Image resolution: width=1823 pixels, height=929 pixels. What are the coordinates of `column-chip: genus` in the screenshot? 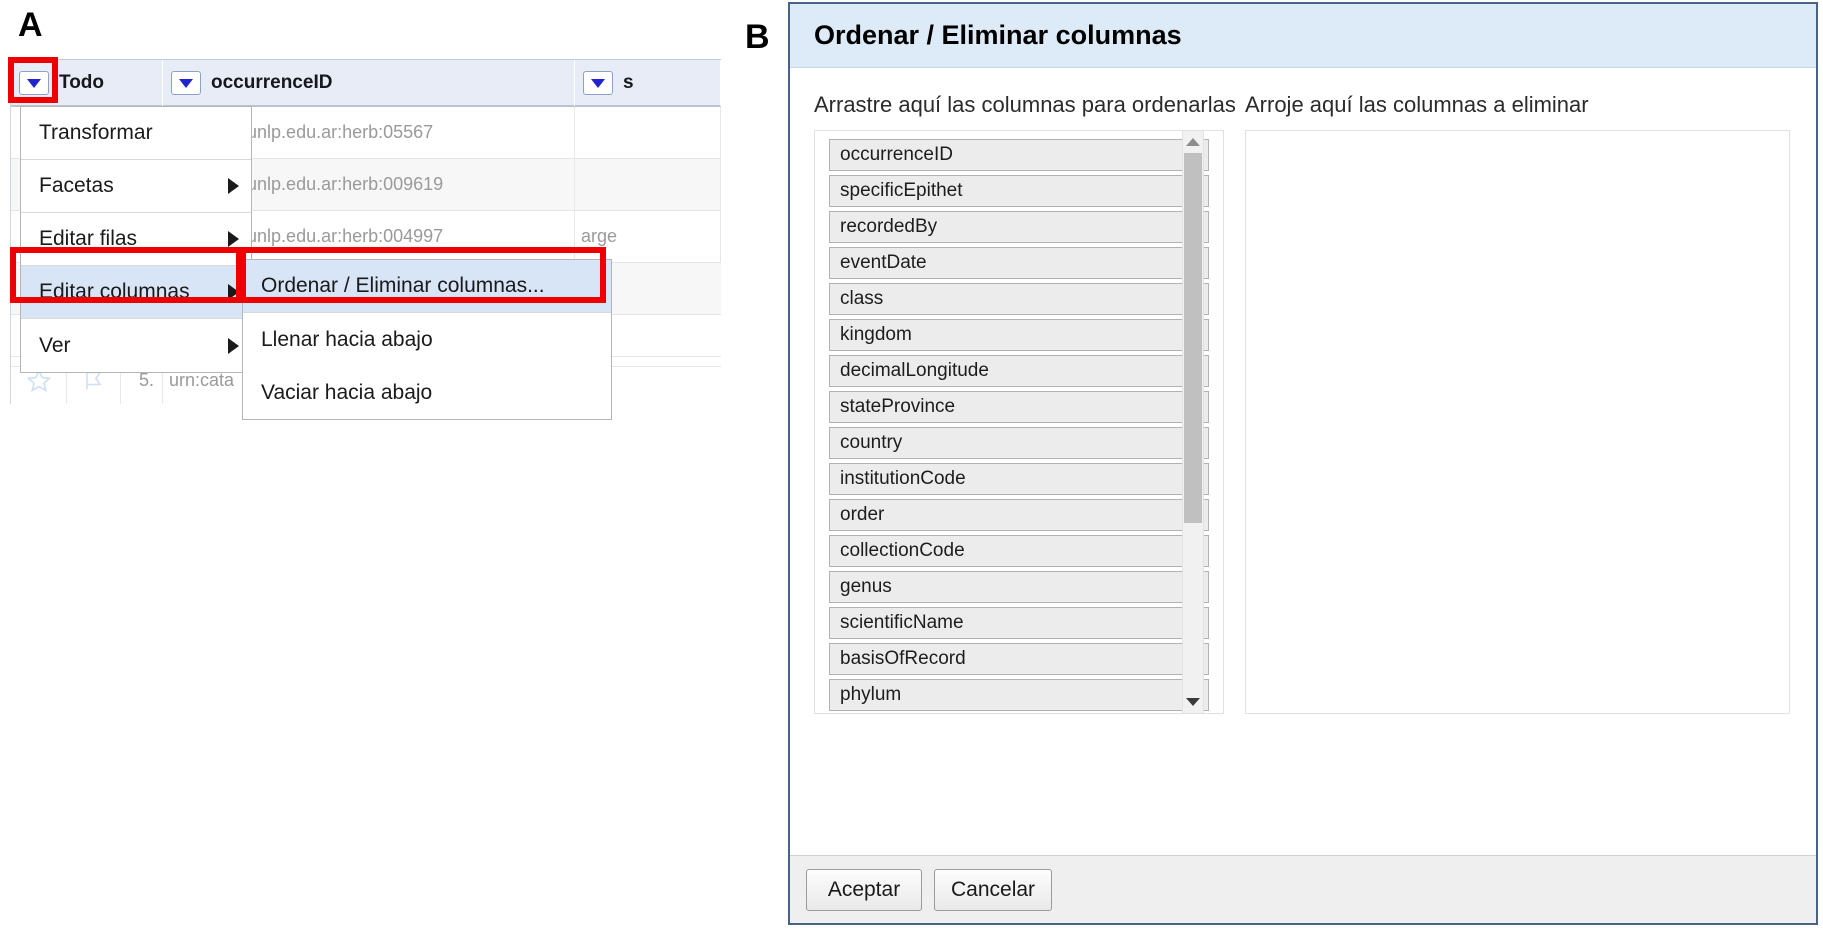 It's located at (1019, 587).